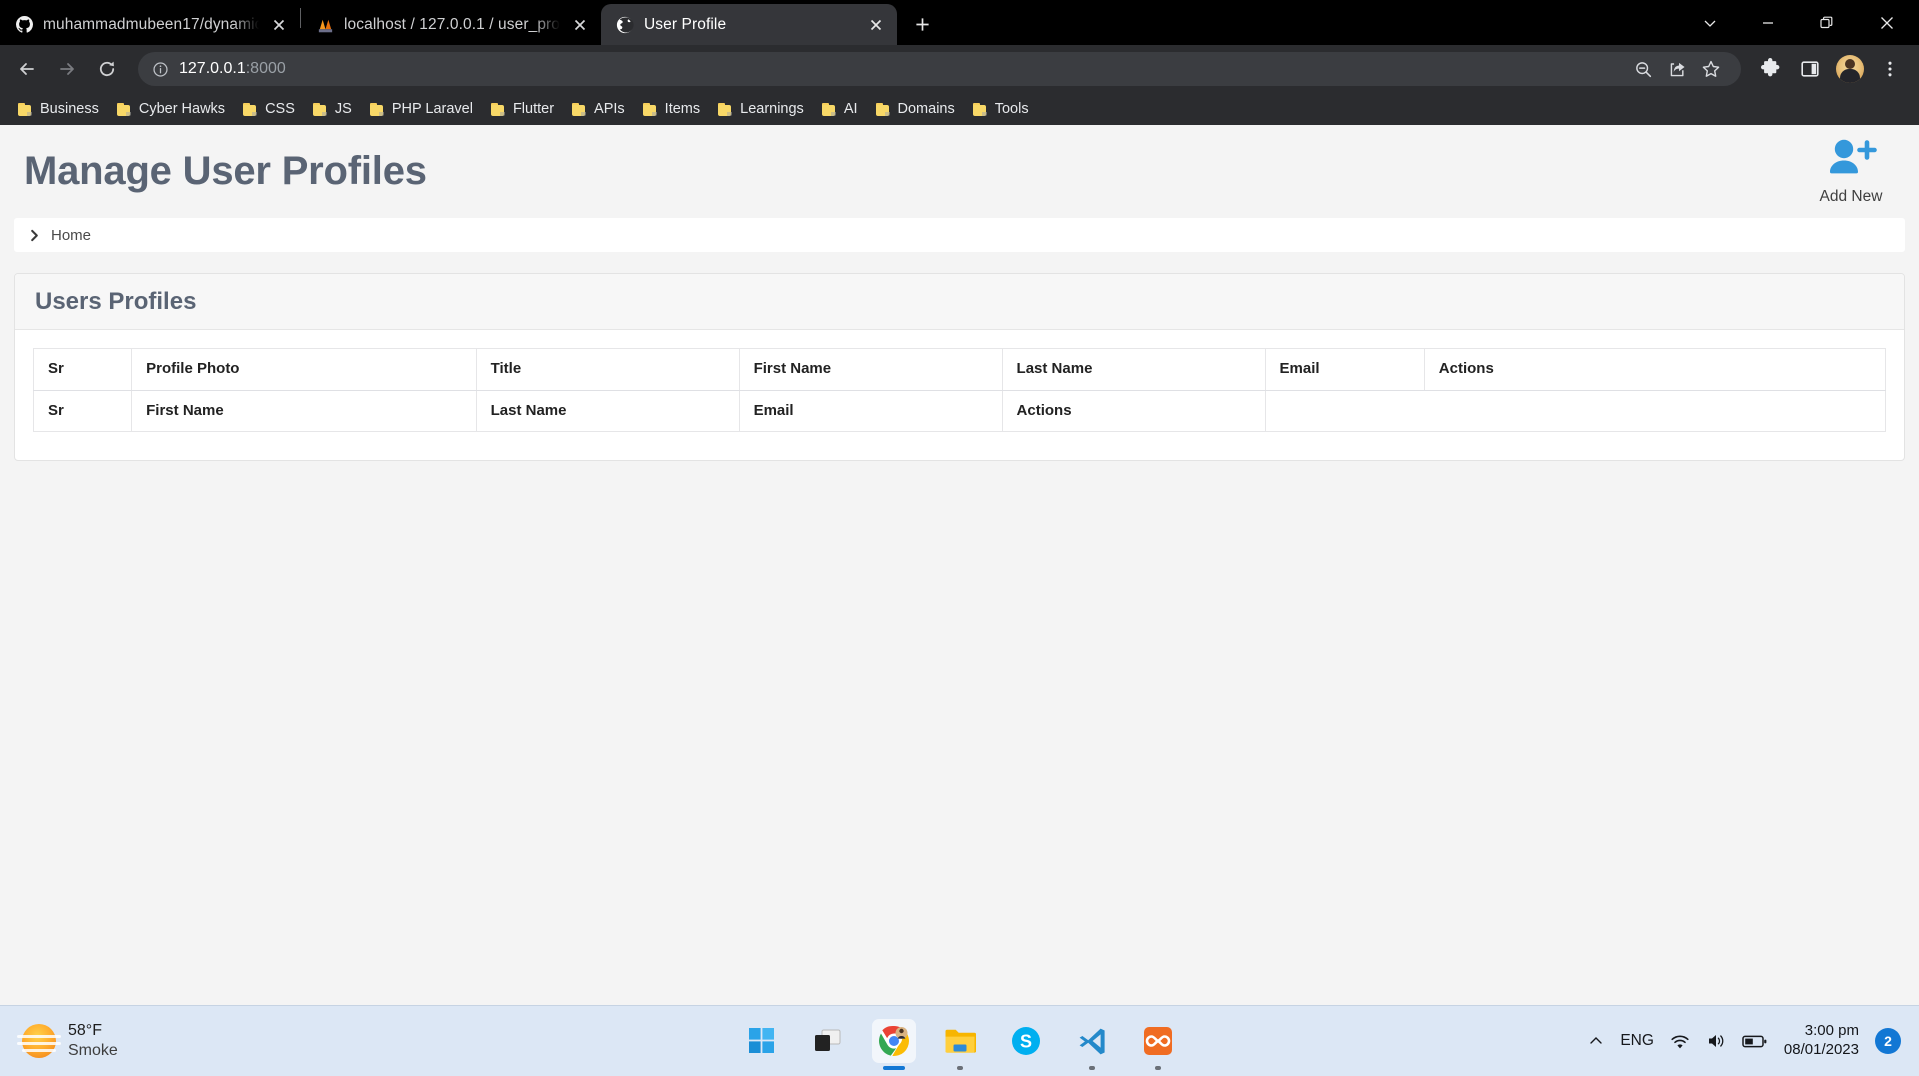  What do you see at coordinates (939, 69) in the screenshot?
I see `address-bar: 127.0.0.1:8000` at bounding box center [939, 69].